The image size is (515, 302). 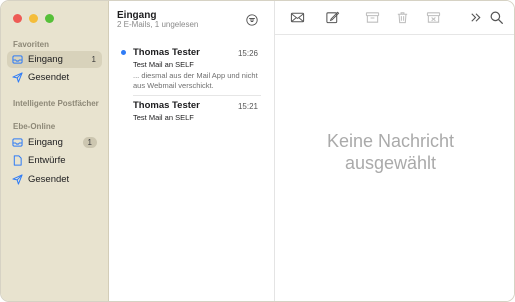 I want to click on sidebar-item-account-inbox: Eingang 1, so click(x=54, y=142).